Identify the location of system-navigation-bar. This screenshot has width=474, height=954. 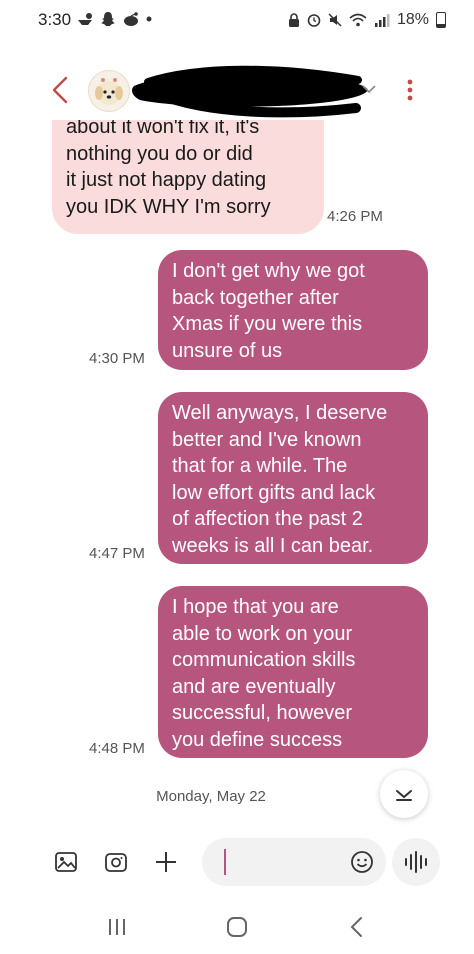
(237, 927).